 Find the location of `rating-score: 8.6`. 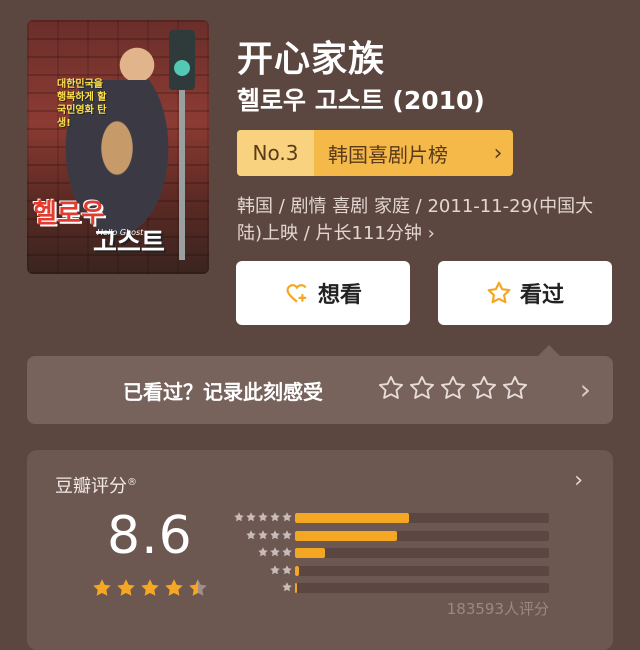

rating-score: 8.6 is located at coordinates (150, 536).